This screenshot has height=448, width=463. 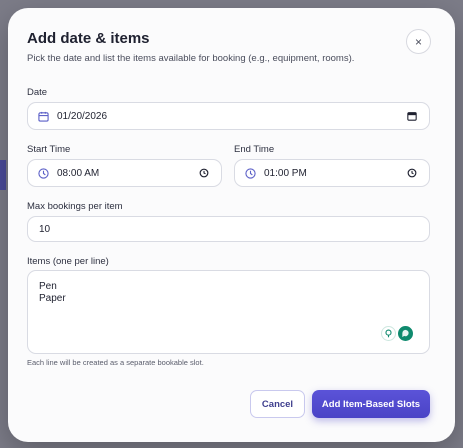 I want to click on date-picker-icon, so click(x=412, y=116).